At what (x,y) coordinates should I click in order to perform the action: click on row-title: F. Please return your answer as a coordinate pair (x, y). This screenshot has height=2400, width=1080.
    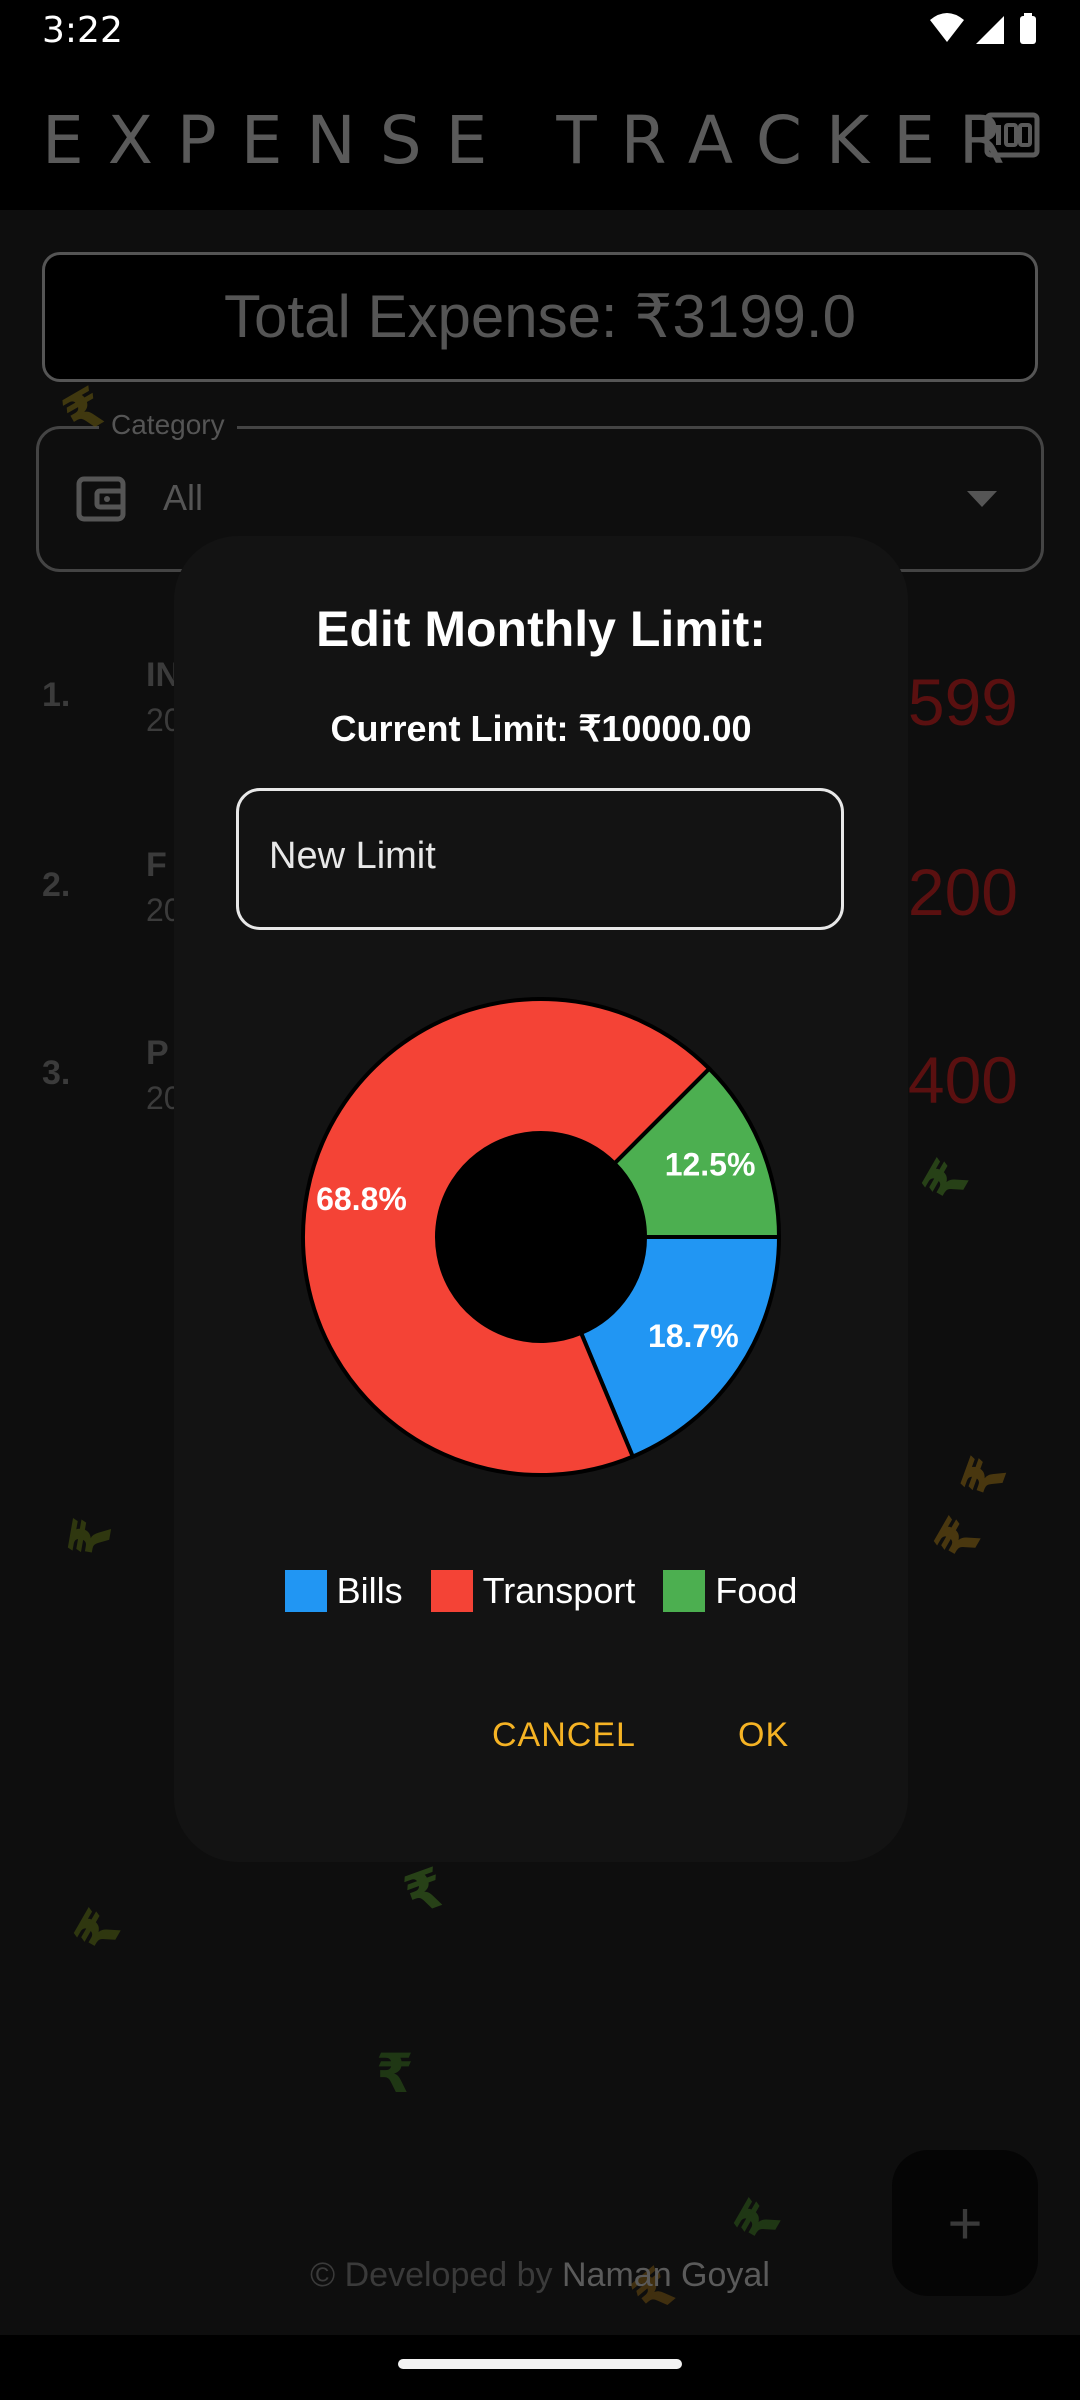
    Looking at the image, I should click on (156, 865).